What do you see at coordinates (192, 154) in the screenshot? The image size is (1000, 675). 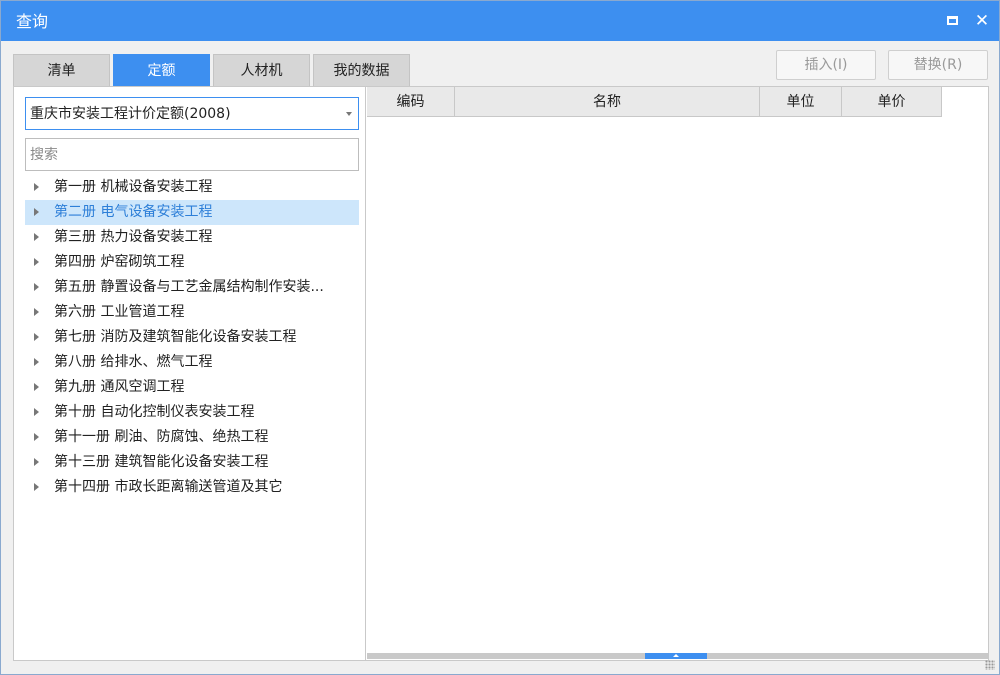 I see `search-input` at bounding box center [192, 154].